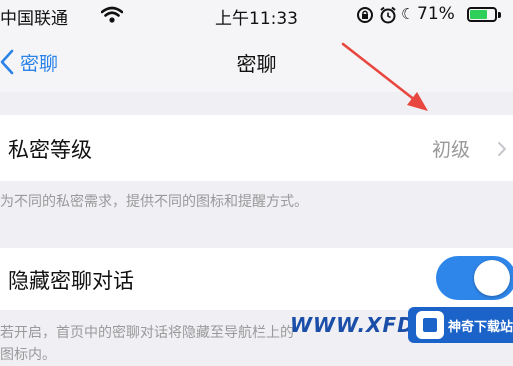 This screenshot has width=513, height=366. What do you see at coordinates (436, 14) in the screenshot?
I see `battery-percent: 71%` at bounding box center [436, 14].